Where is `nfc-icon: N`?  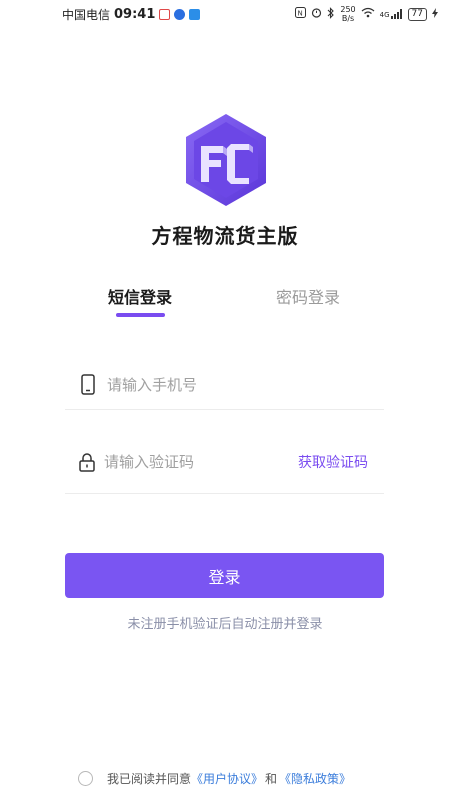
nfc-icon: N is located at coordinates (301, 14).